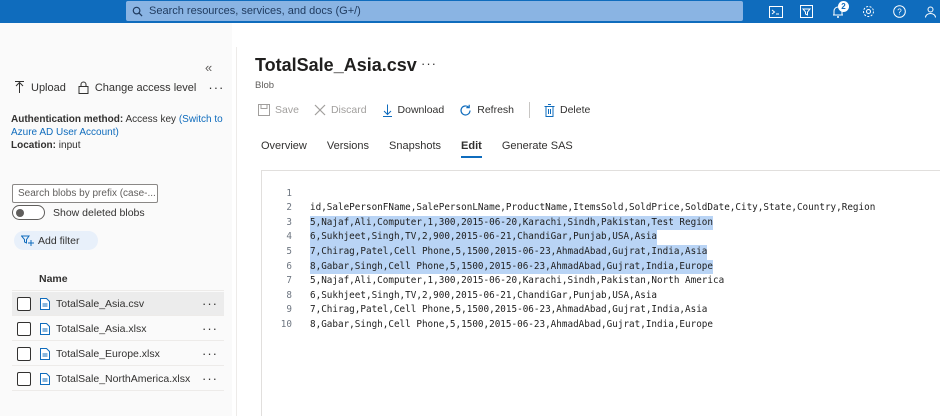  I want to click on tab-snapshots: Snapshots, so click(415, 149).